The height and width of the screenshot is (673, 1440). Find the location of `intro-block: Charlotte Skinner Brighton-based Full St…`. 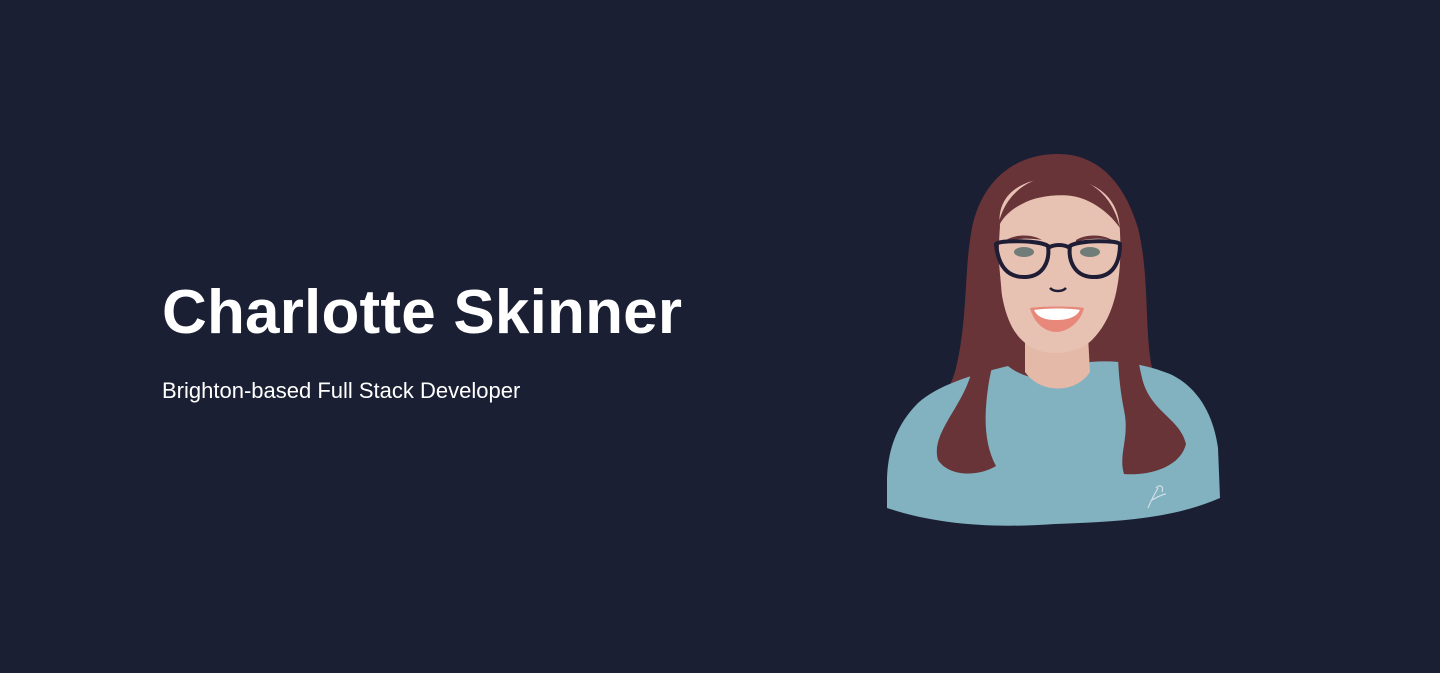

intro-block: Charlotte Skinner Brighton-based Full St… is located at coordinates (482, 341).